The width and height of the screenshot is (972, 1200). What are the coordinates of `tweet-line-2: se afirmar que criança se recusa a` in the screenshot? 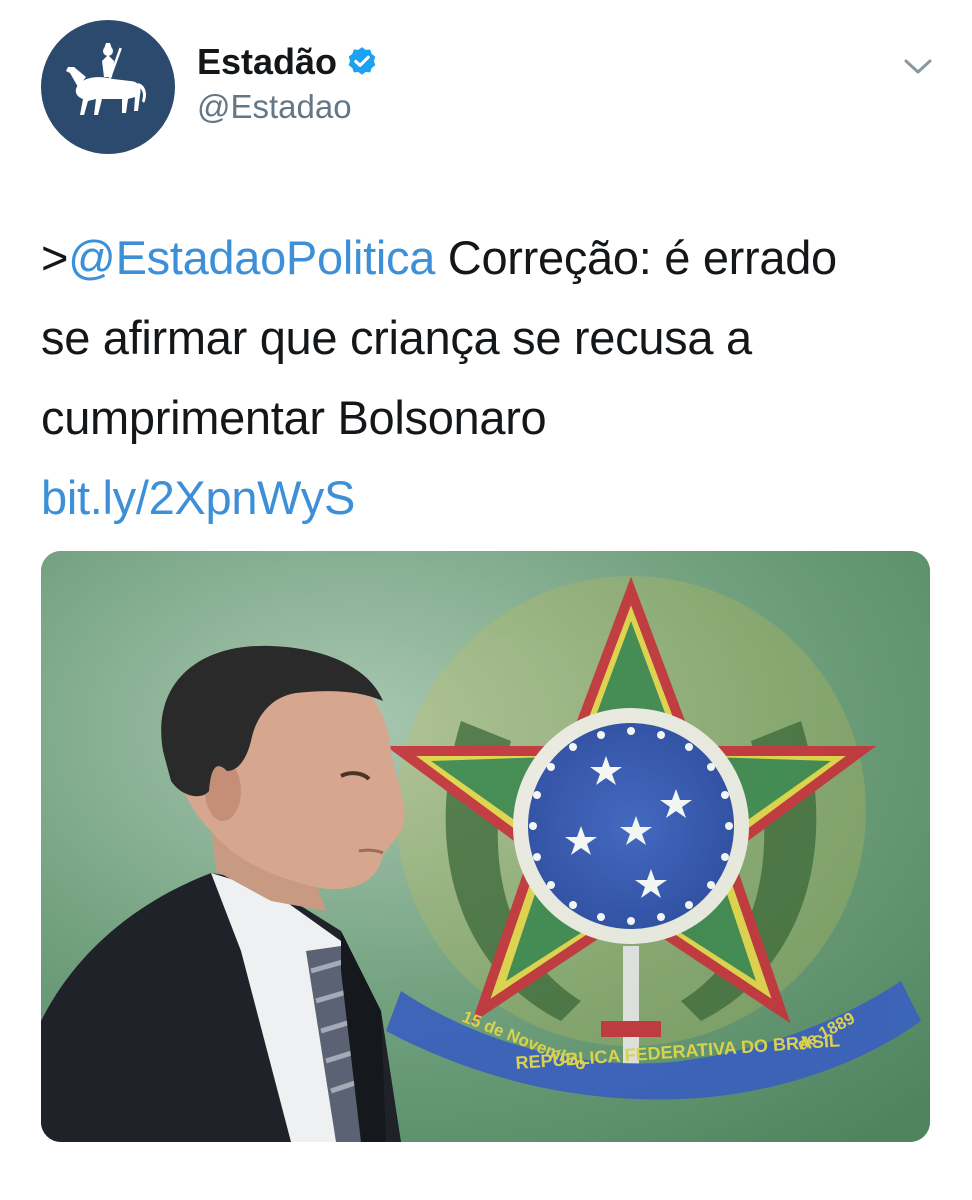 It's located at (396, 337).